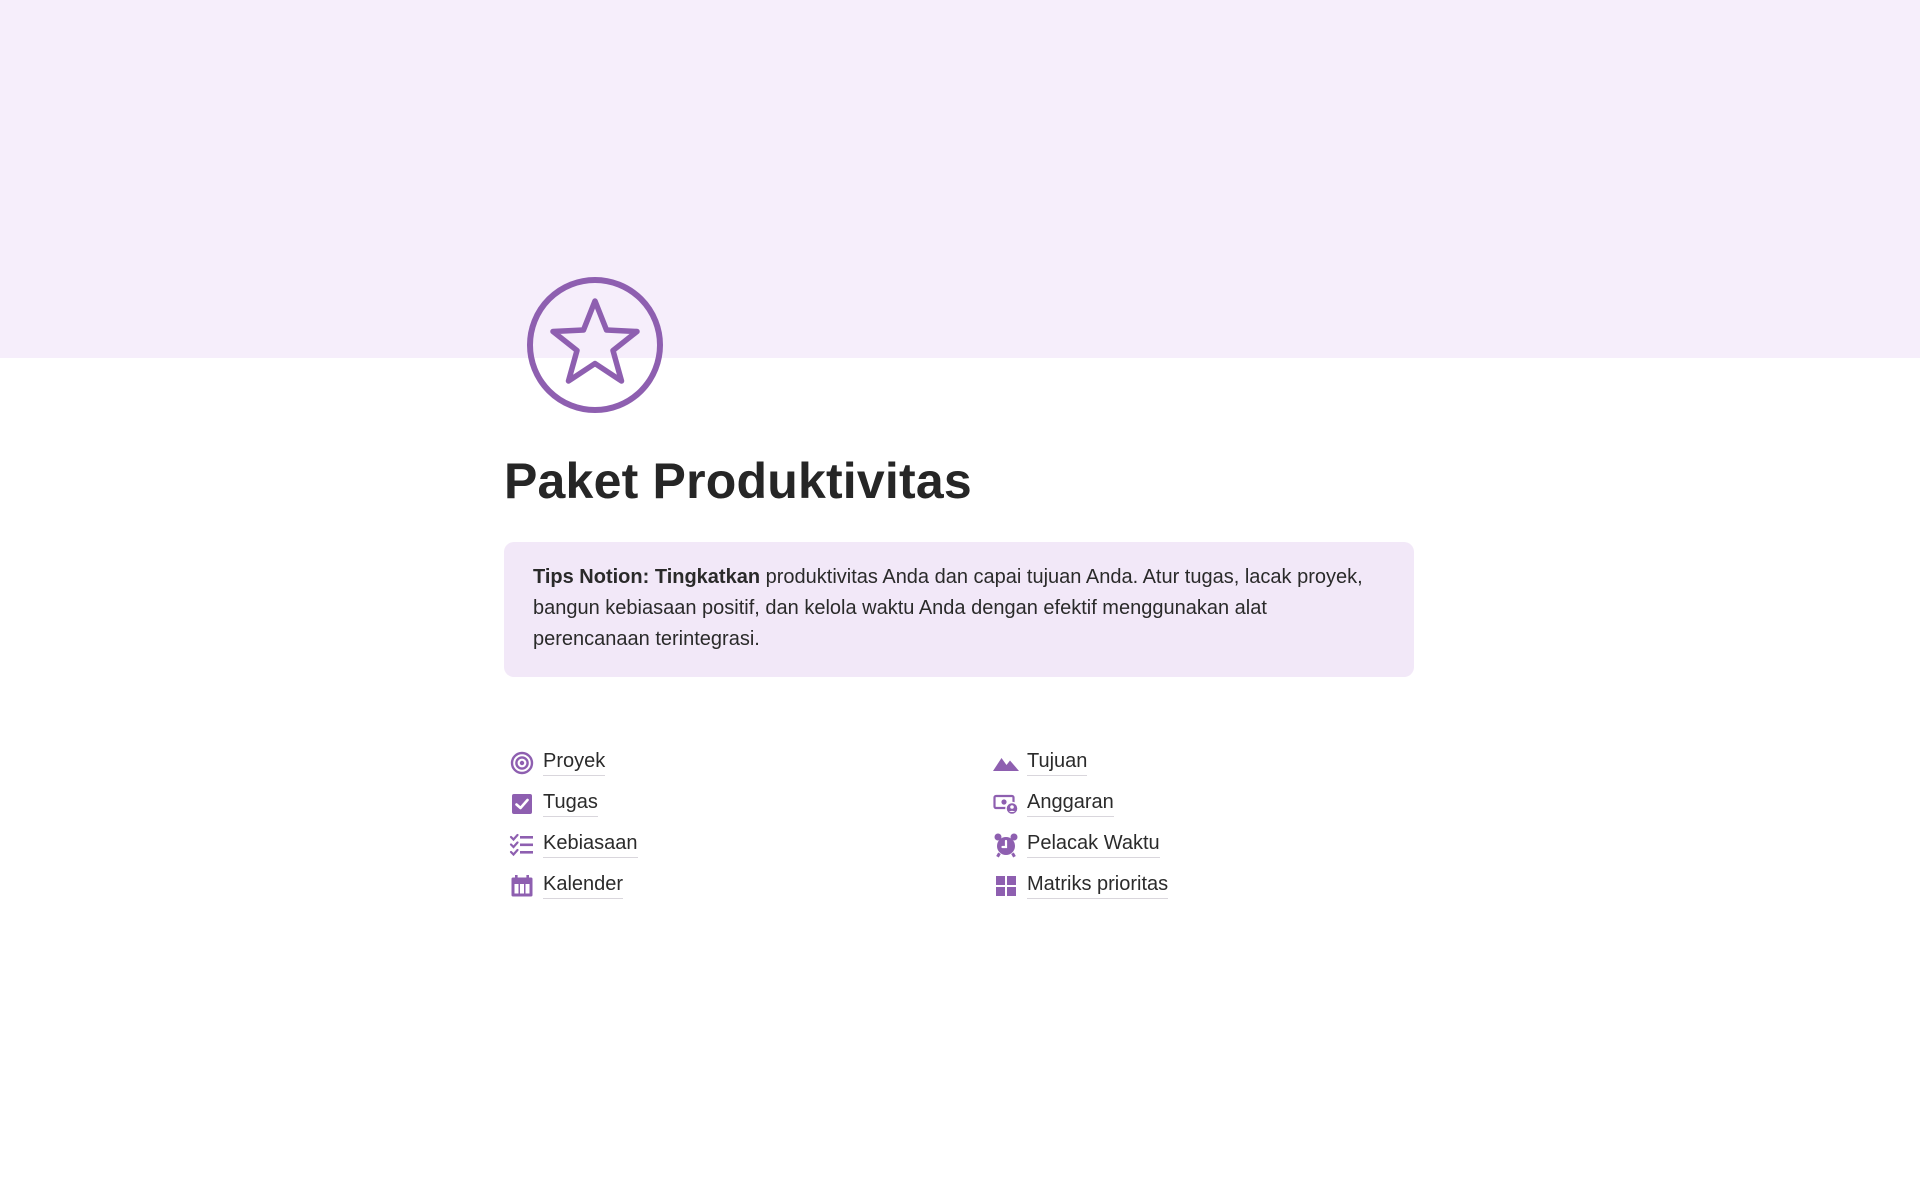 Image resolution: width=1920 pixels, height=1199 pixels. What do you see at coordinates (1006, 804) in the screenshot?
I see `money-icon` at bounding box center [1006, 804].